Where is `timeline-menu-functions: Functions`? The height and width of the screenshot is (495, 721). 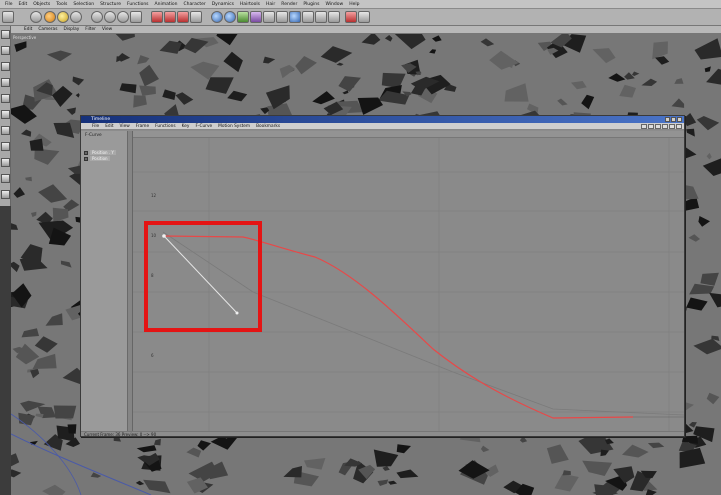 timeline-menu-functions: Functions is located at coordinates (165, 126).